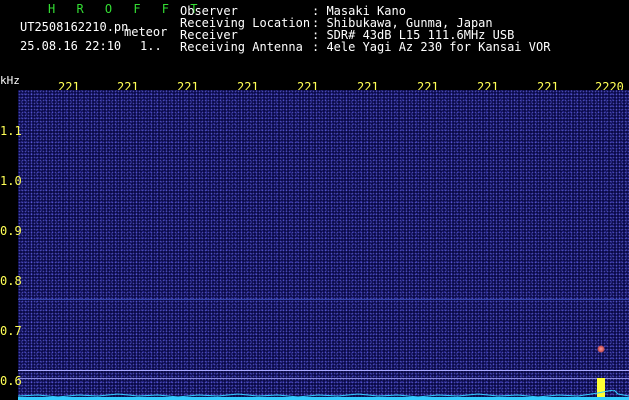 This screenshot has height=400, width=629. Describe the element at coordinates (11, 131) in the screenshot. I see `y-tick: 1.1` at that location.